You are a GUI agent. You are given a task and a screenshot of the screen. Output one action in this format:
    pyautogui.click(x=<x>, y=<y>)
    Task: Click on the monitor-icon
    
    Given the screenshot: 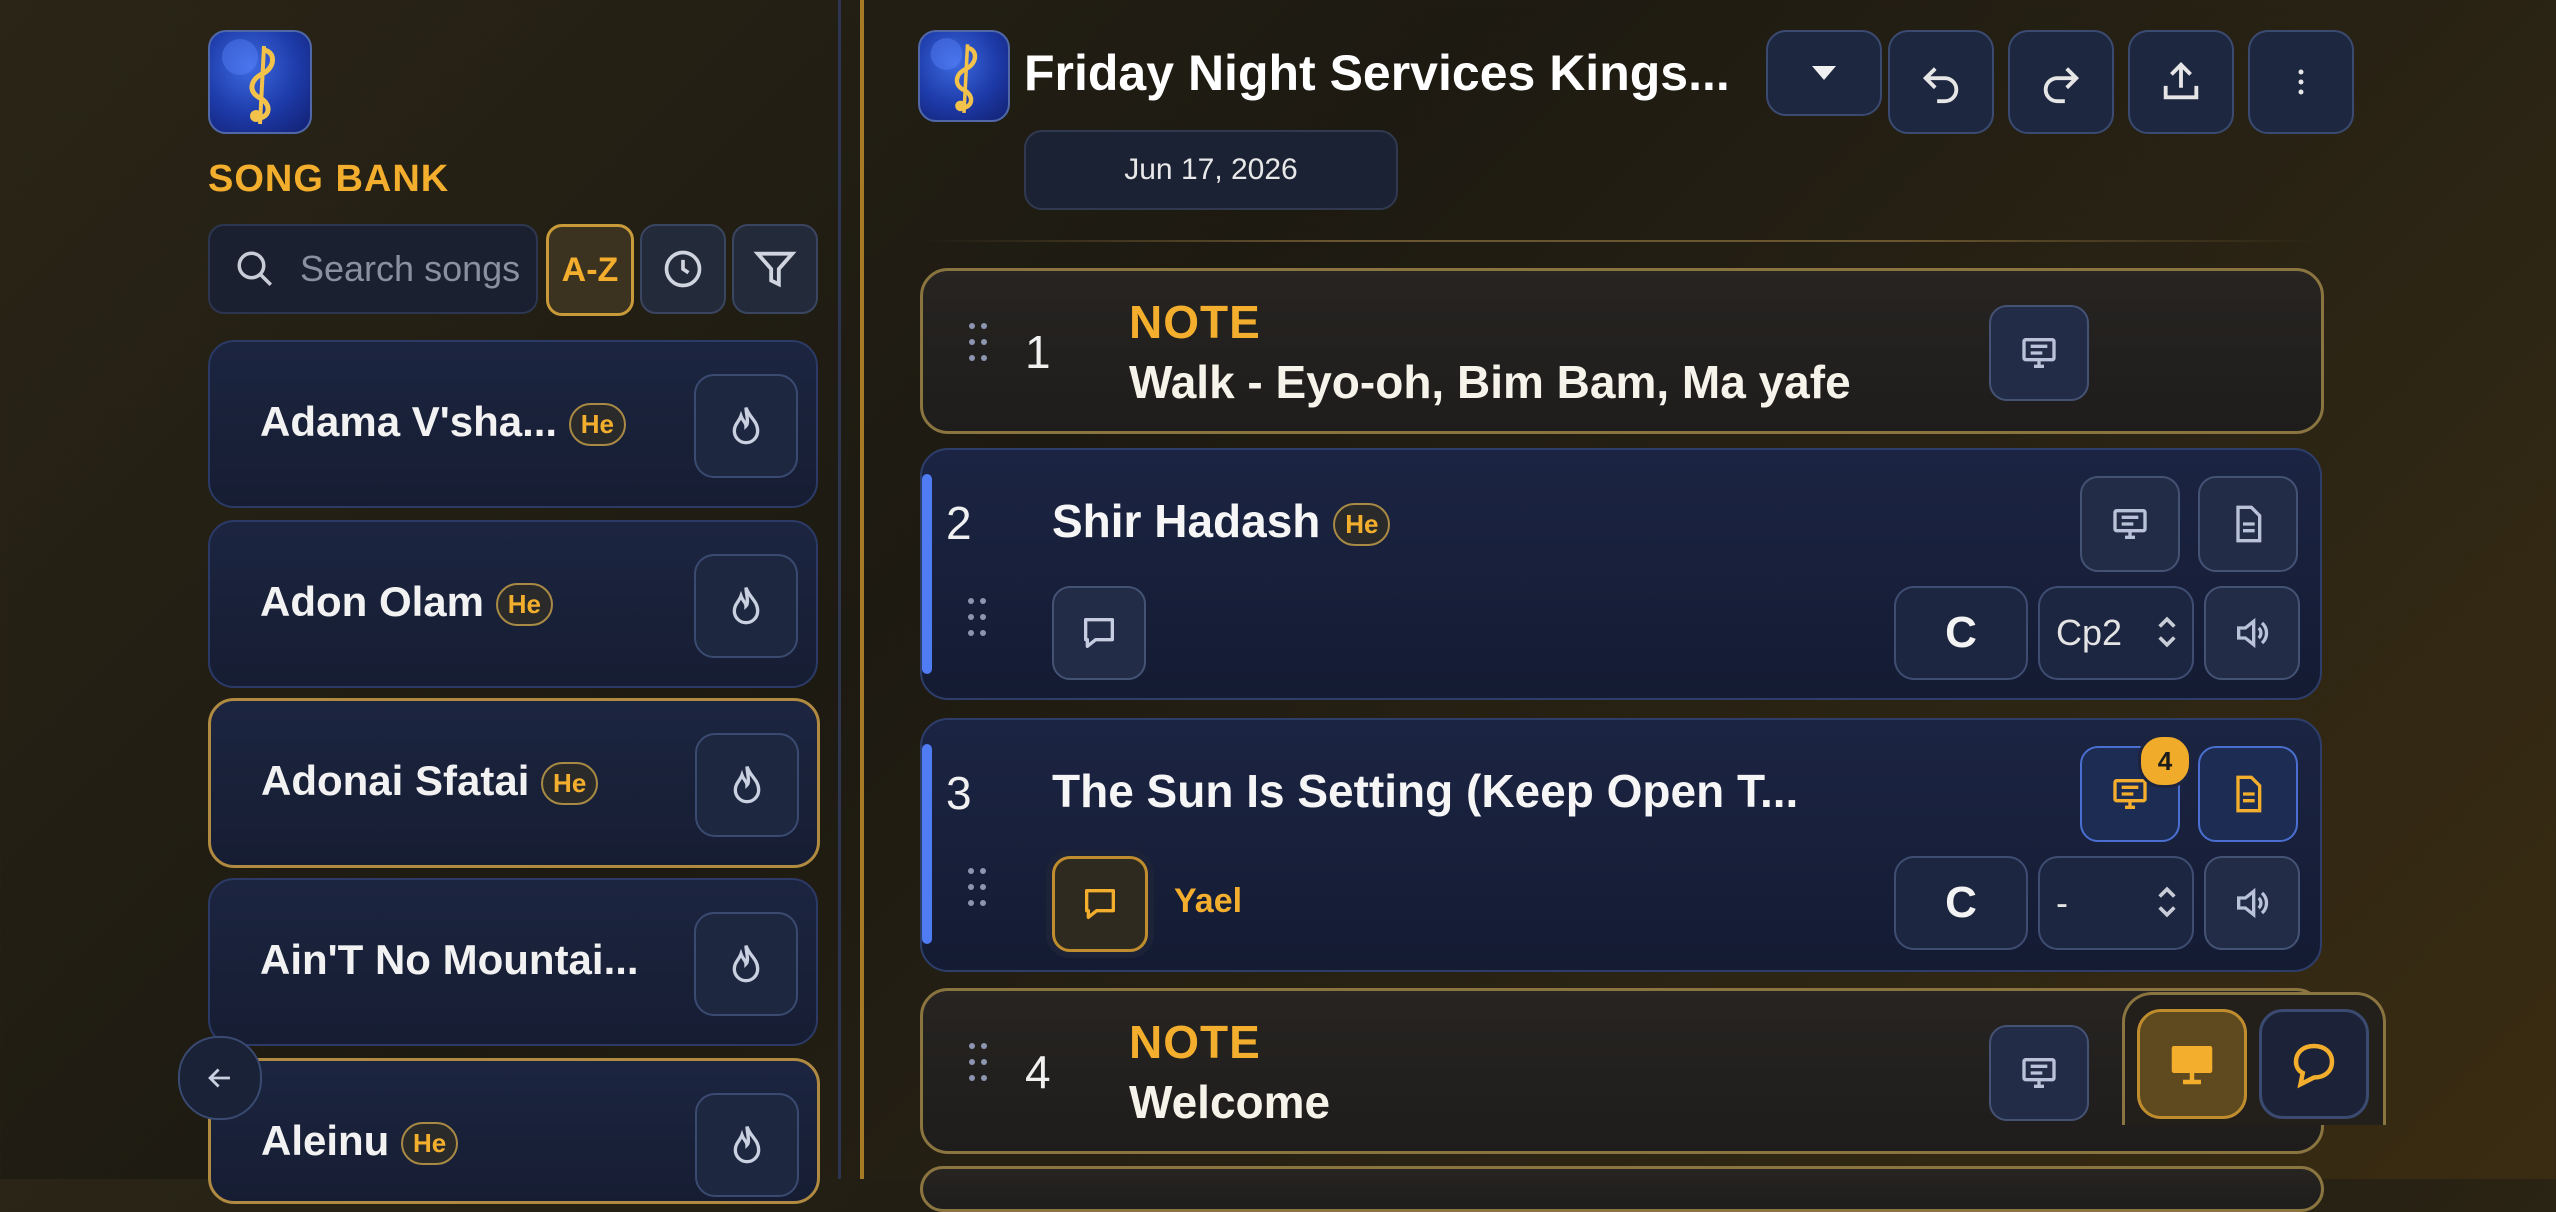 What is the action you would take?
    pyautogui.click(x=2192, y=1065)
    